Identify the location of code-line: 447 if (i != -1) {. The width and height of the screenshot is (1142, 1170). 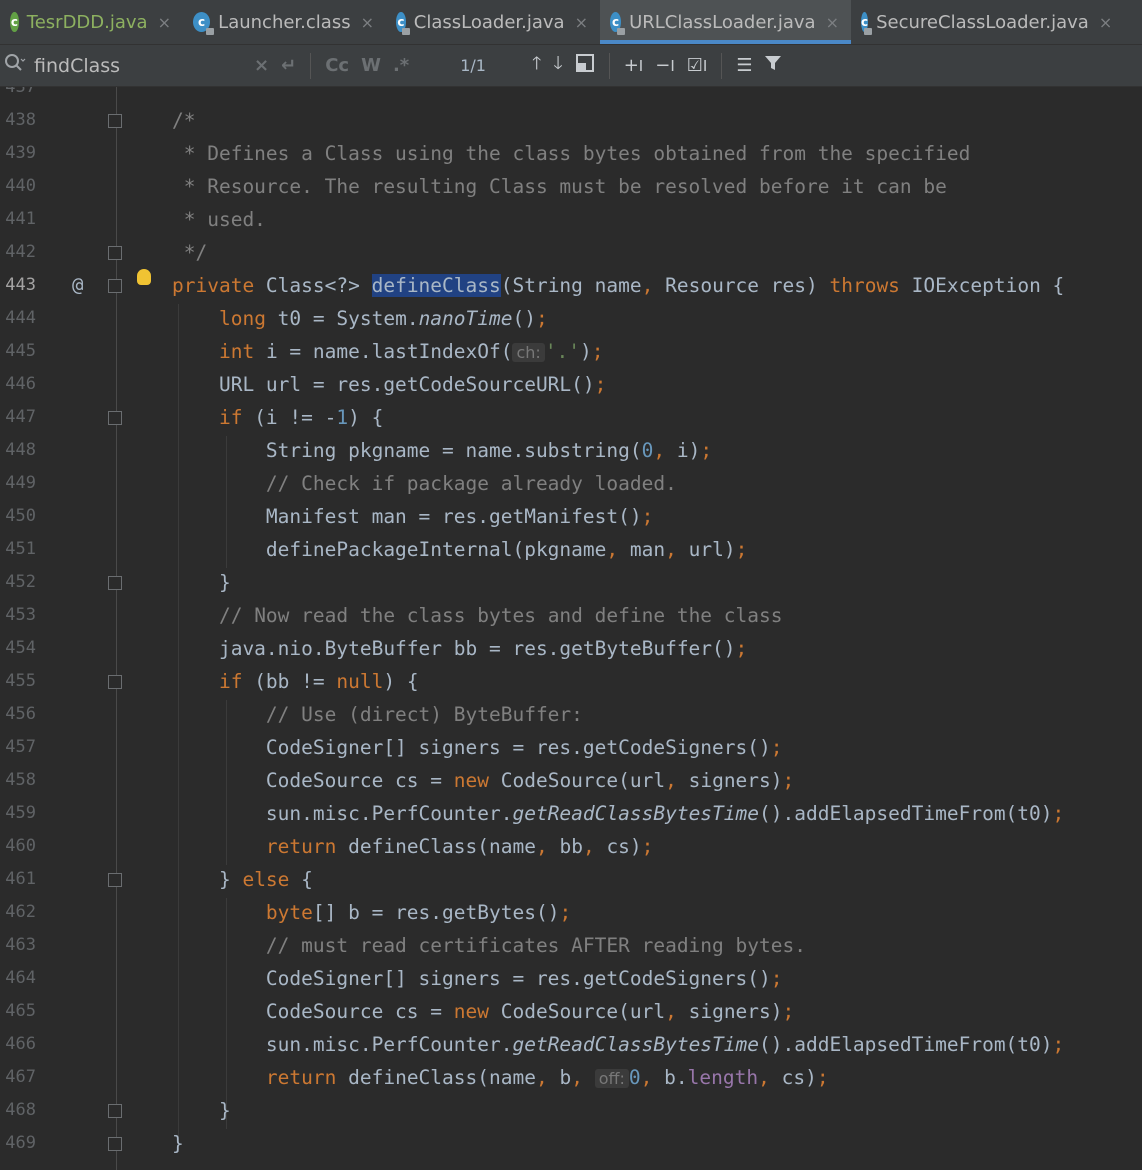
(571, 417).